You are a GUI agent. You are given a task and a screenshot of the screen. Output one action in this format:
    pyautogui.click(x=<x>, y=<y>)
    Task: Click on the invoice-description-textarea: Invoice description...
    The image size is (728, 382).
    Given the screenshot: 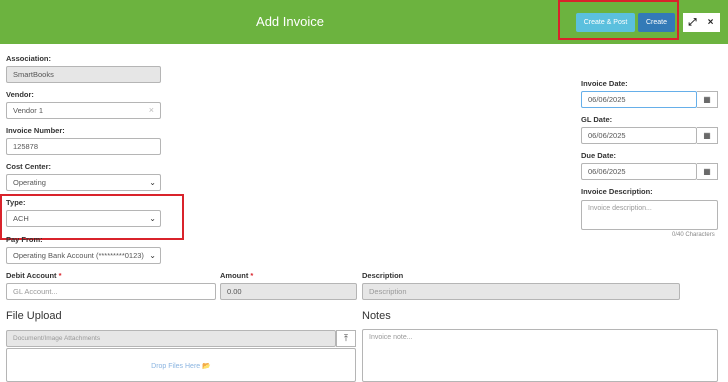 What is the action you would take?
    pyautogui.click(x=649, y=215)
    